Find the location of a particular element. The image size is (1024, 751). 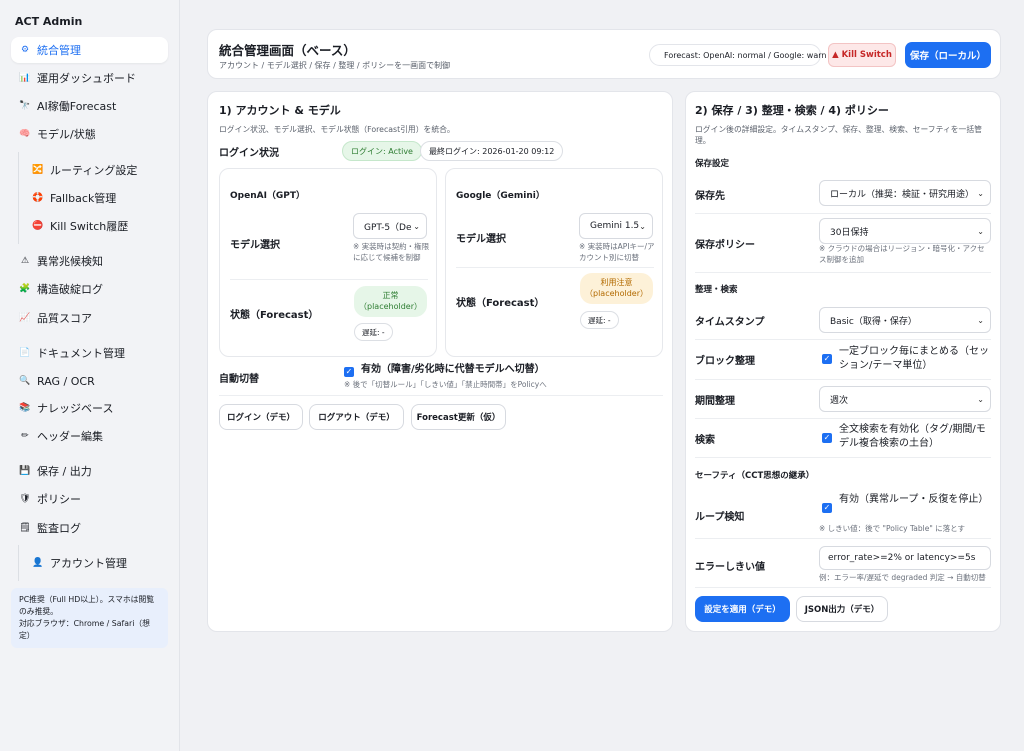

login-status-label: ログイン状況 is located at coordinates (249, 153).